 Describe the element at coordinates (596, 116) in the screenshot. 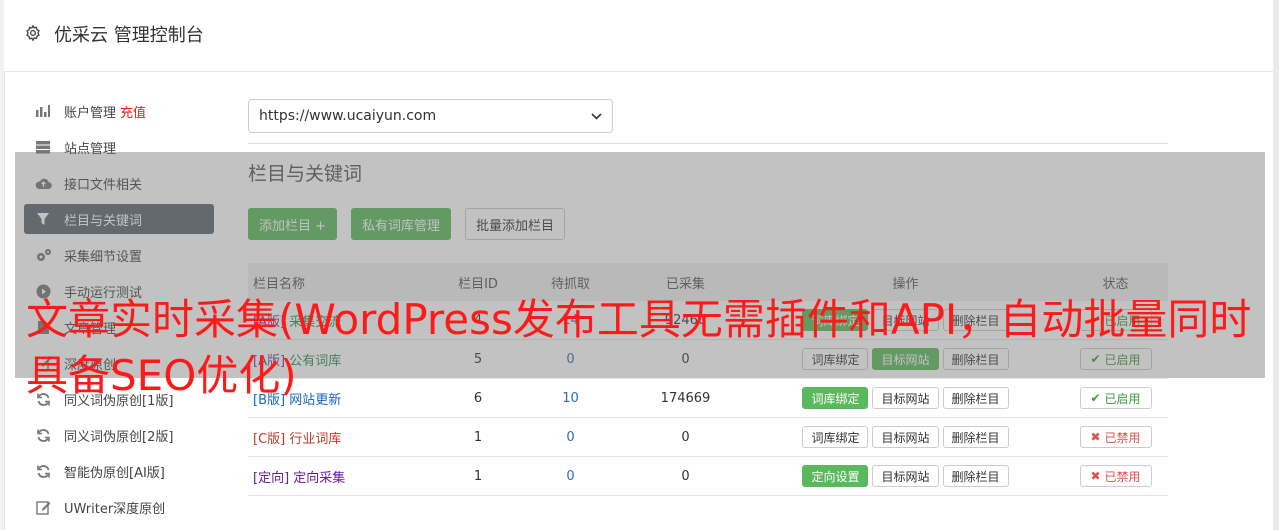

I see `chevron-down-icon` at that location.